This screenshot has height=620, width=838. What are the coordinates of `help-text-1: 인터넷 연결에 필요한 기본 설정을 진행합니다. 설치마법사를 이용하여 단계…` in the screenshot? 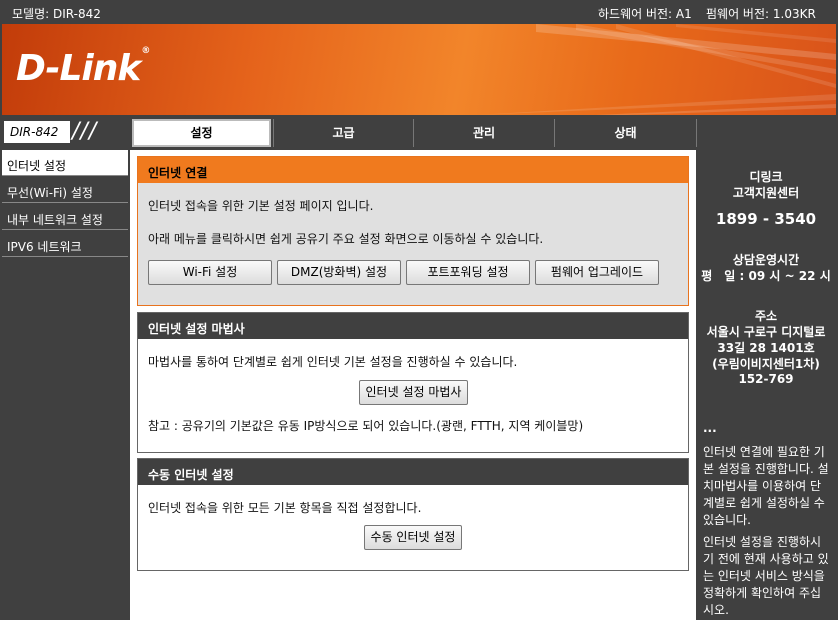 It's located at (766, 486).